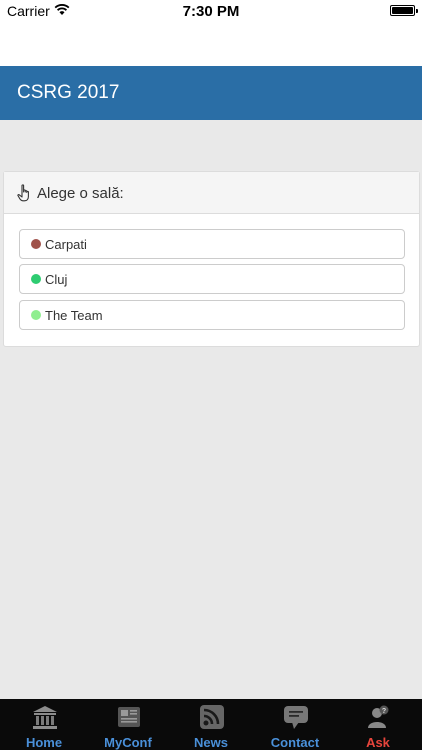  Describe the element at coordinates (129, 717) in the screenshot. I see `newspaper-icon` at that location.